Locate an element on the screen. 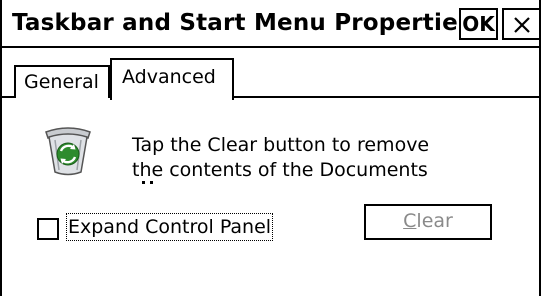 The width and height of the screenshot is (541, 296). tab-advanced: Advanced is located at coordinates (172, 80).